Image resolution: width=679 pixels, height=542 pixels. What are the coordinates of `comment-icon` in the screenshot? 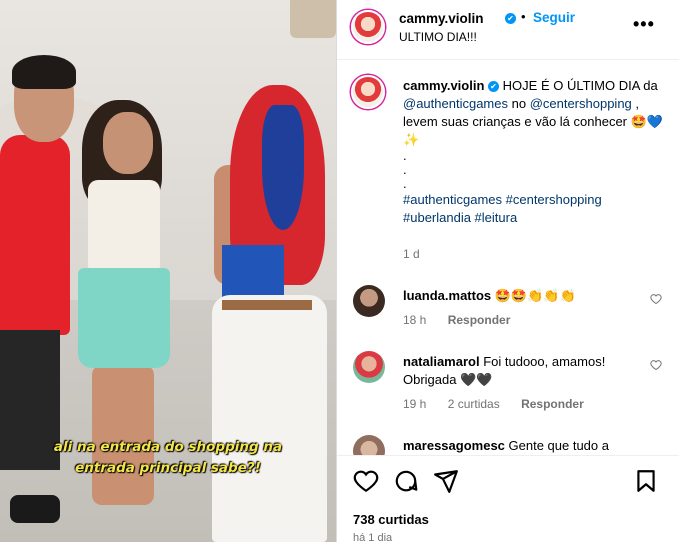 It's located at (406, 481).